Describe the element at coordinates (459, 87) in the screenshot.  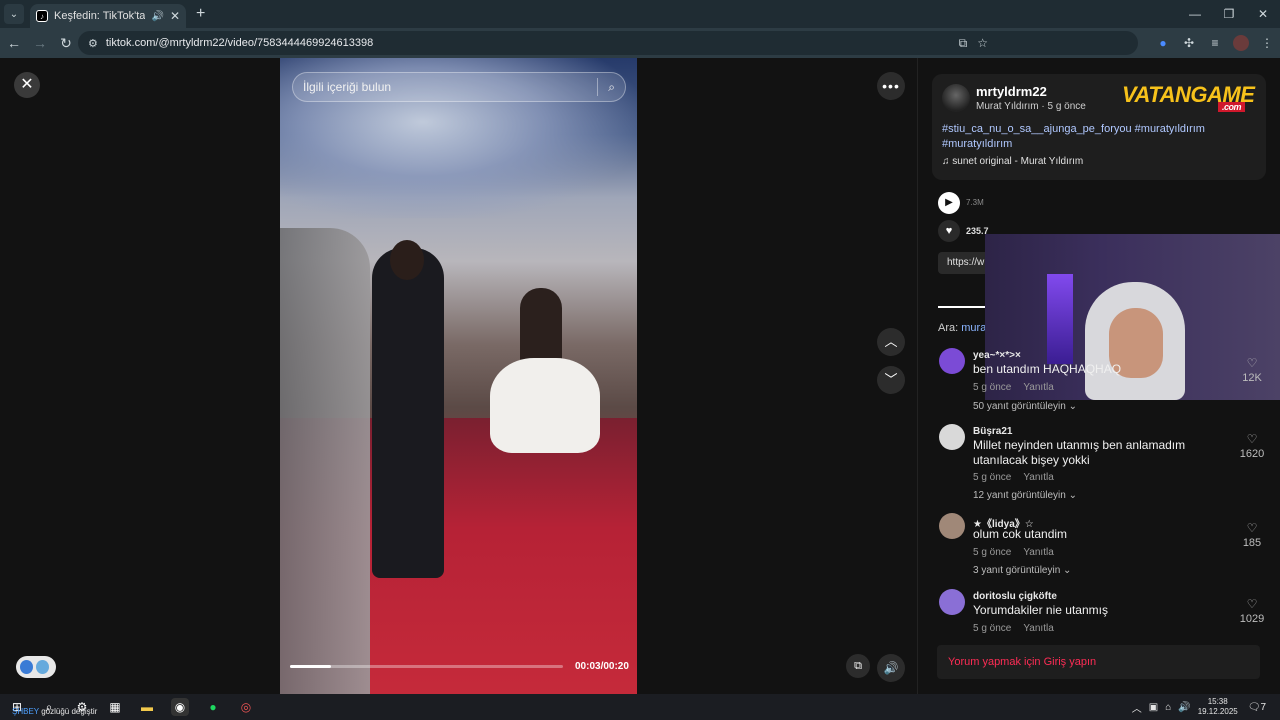
I see `video-search-input: İlgili içeriği bulun ⌕` at that location.